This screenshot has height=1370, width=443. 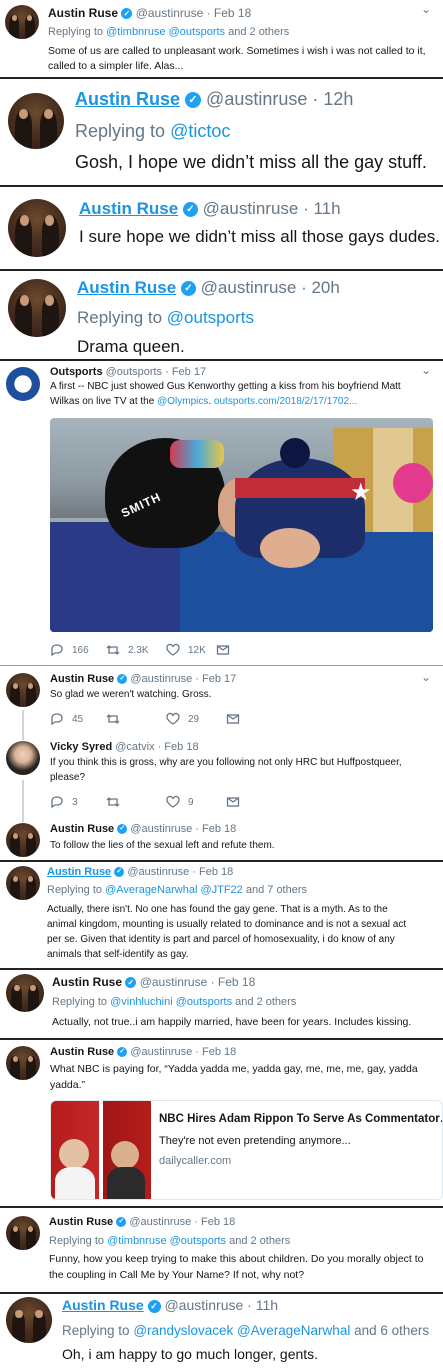 What do you see at coordinates (191, 650) in the screenshot?
I see `like-button: 12K` at bounding box center [191, 650].